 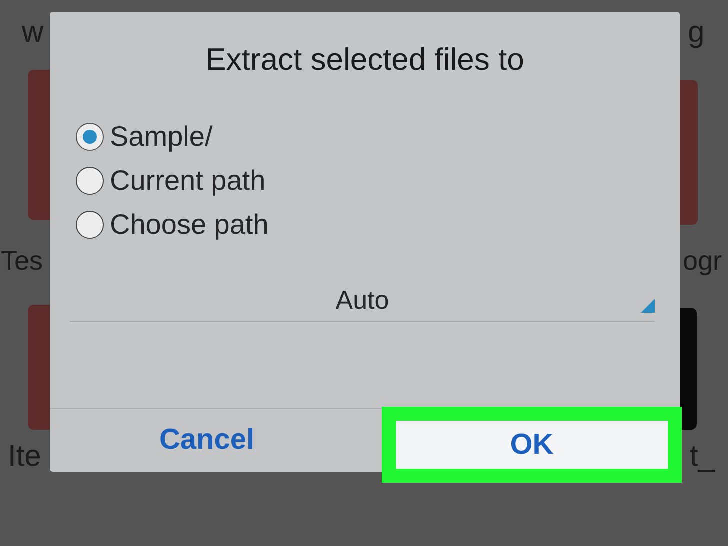 What do you see at coordinates (362, 300) in the screenshot?
I see `dropdown: Auto` at bounding box center [362, 300].